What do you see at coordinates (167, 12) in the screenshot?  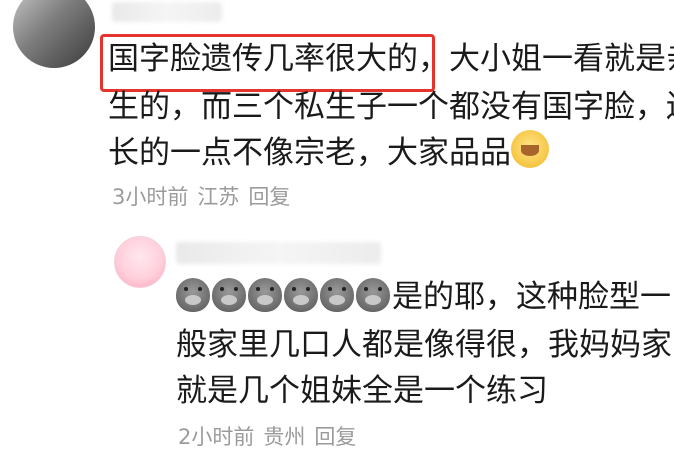 I see `username-blurred` at bounding box center [167, 12].